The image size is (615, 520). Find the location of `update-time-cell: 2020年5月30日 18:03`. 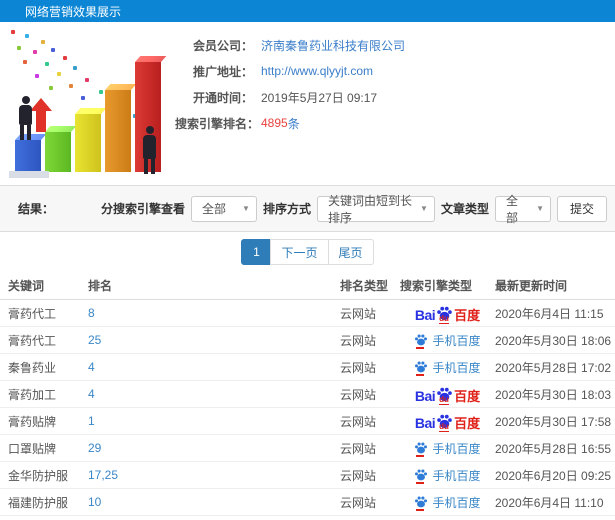

update-time-cell: 2020年5月30日 18:03 is located at coordinates (553, 394).